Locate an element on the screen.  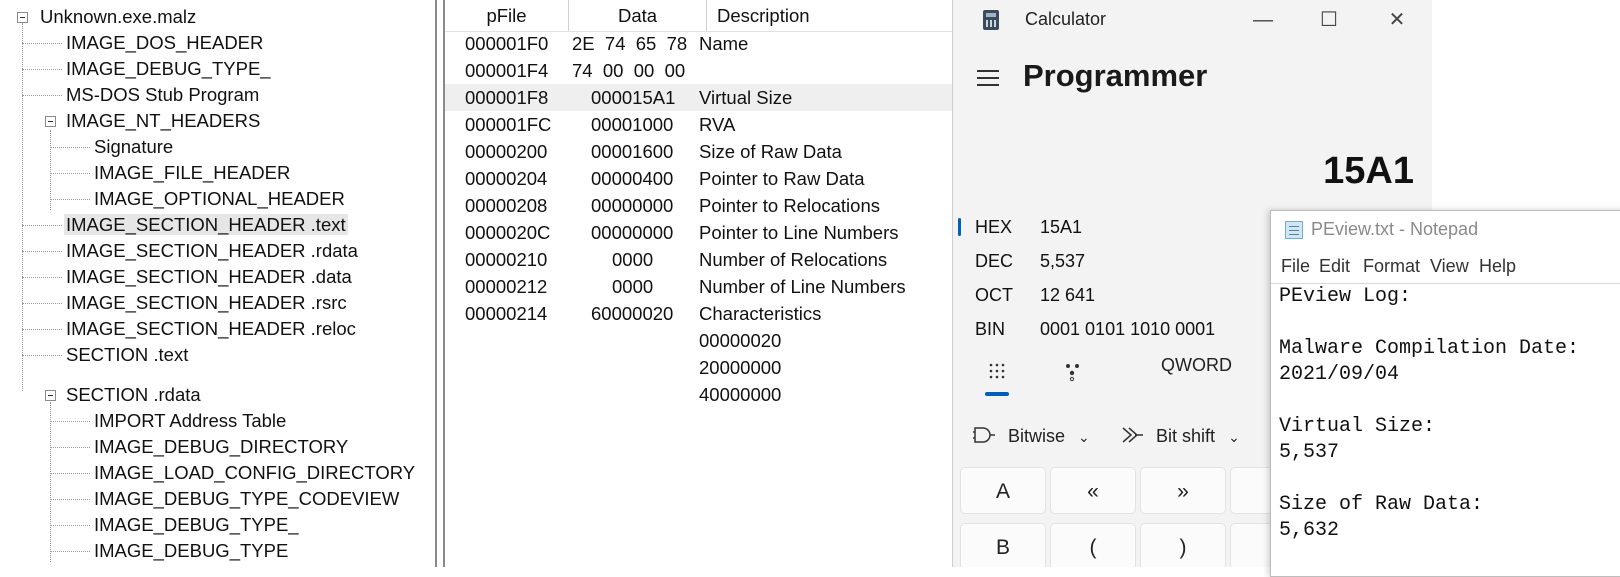
table-row: 20000000 is located at coordinates (699, 367).